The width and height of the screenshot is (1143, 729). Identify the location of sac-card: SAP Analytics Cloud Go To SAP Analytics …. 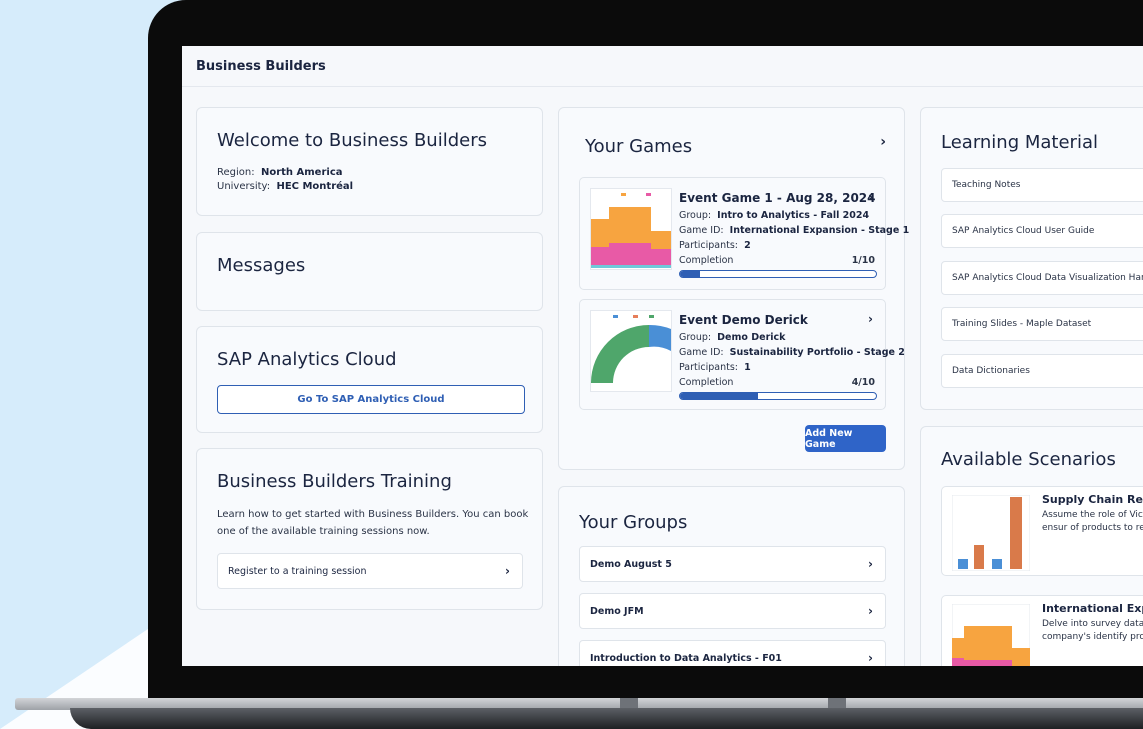
(369, 379).